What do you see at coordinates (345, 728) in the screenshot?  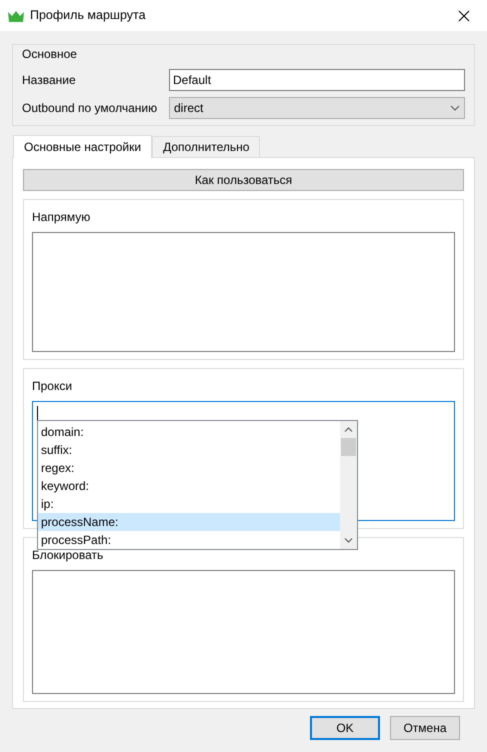 I see `ok-button: OK` at bounding box center [345, 728].